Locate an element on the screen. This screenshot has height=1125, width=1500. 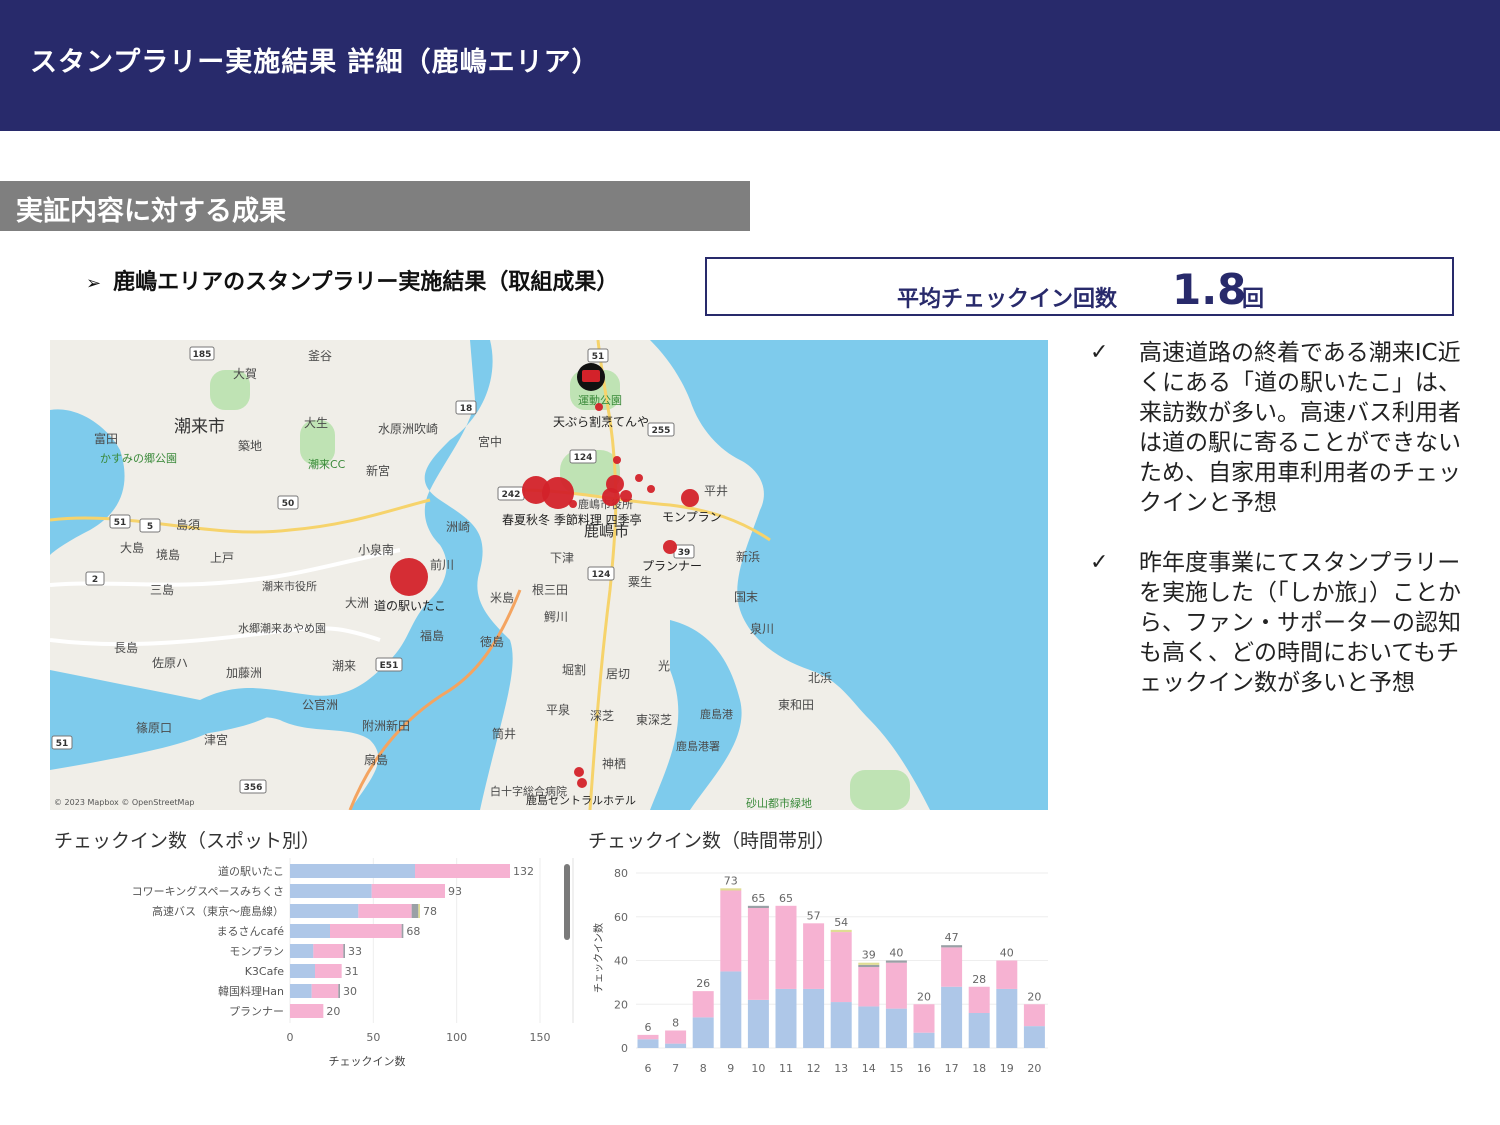
map-label: 東和田 is located at coordinates (796, 705).